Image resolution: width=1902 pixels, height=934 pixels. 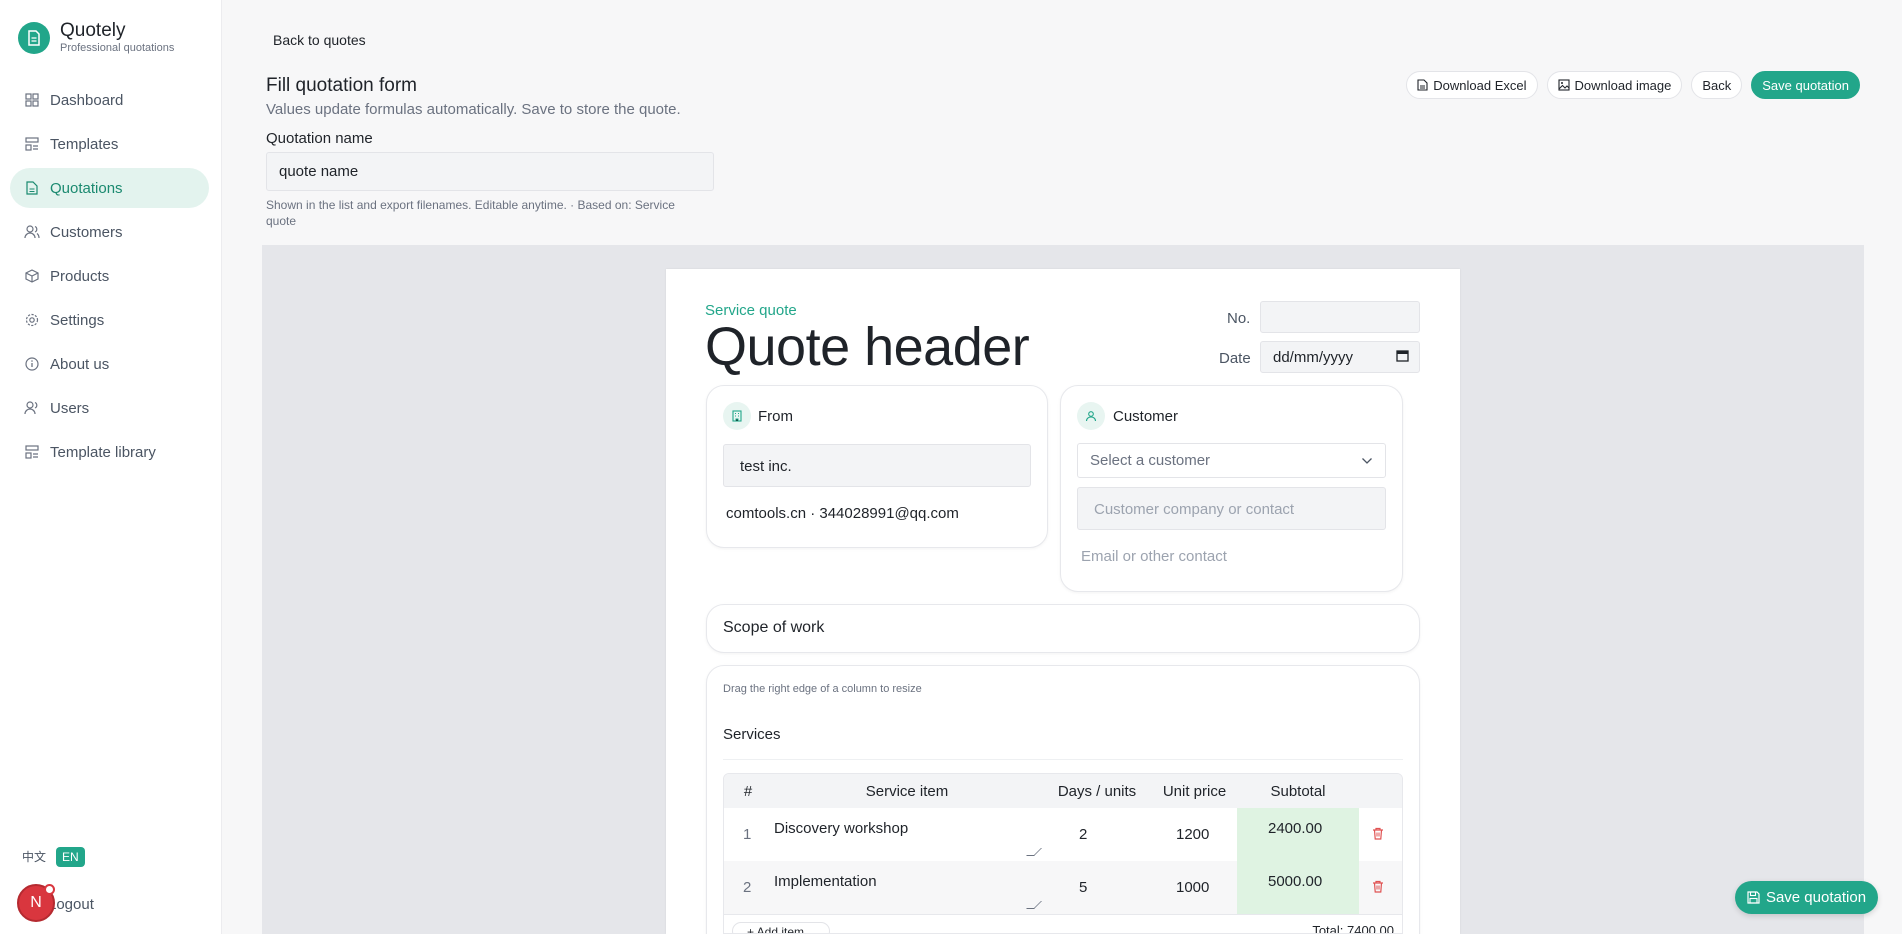 I want to click on users-icon, so click(x=32, y=232).